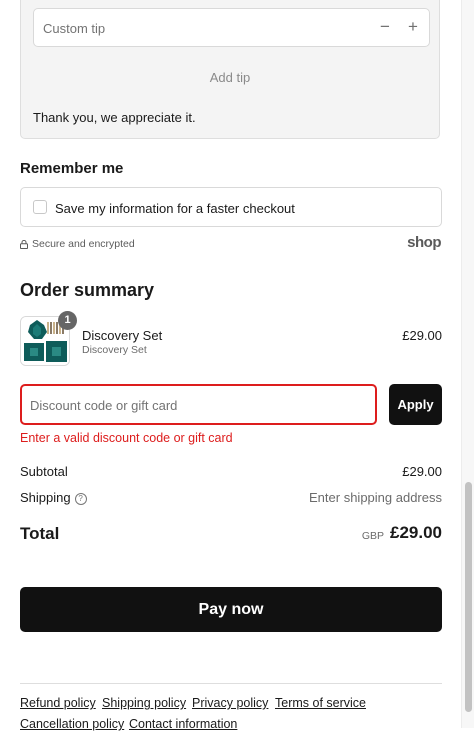  I want to click on shipping-policy-link: Shipping policy, so click(144, 703).